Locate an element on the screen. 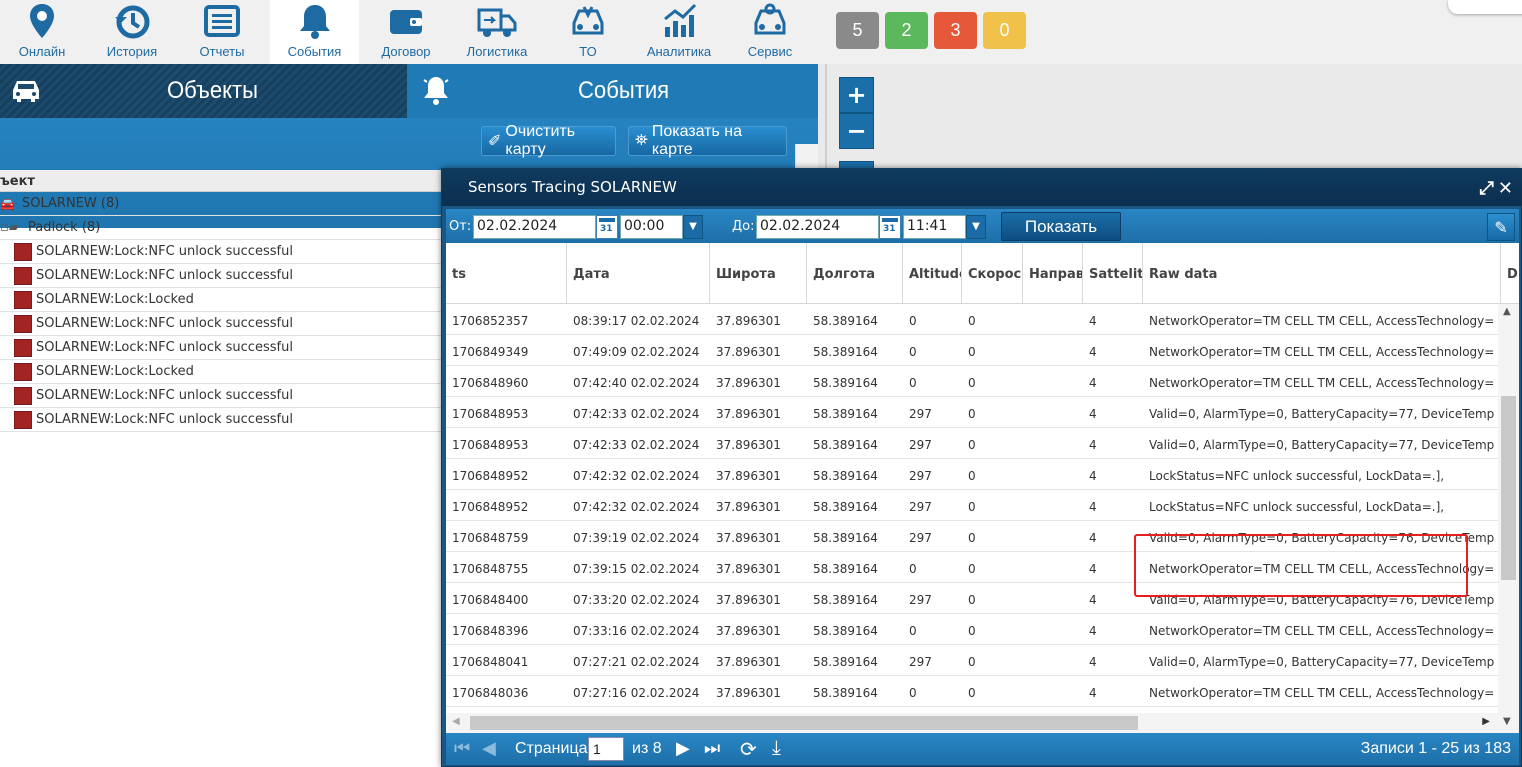 Image resolution: width=1522 pixels, height=767 pixels. close-icon: ✕ is located at coordinates (1505, 188).